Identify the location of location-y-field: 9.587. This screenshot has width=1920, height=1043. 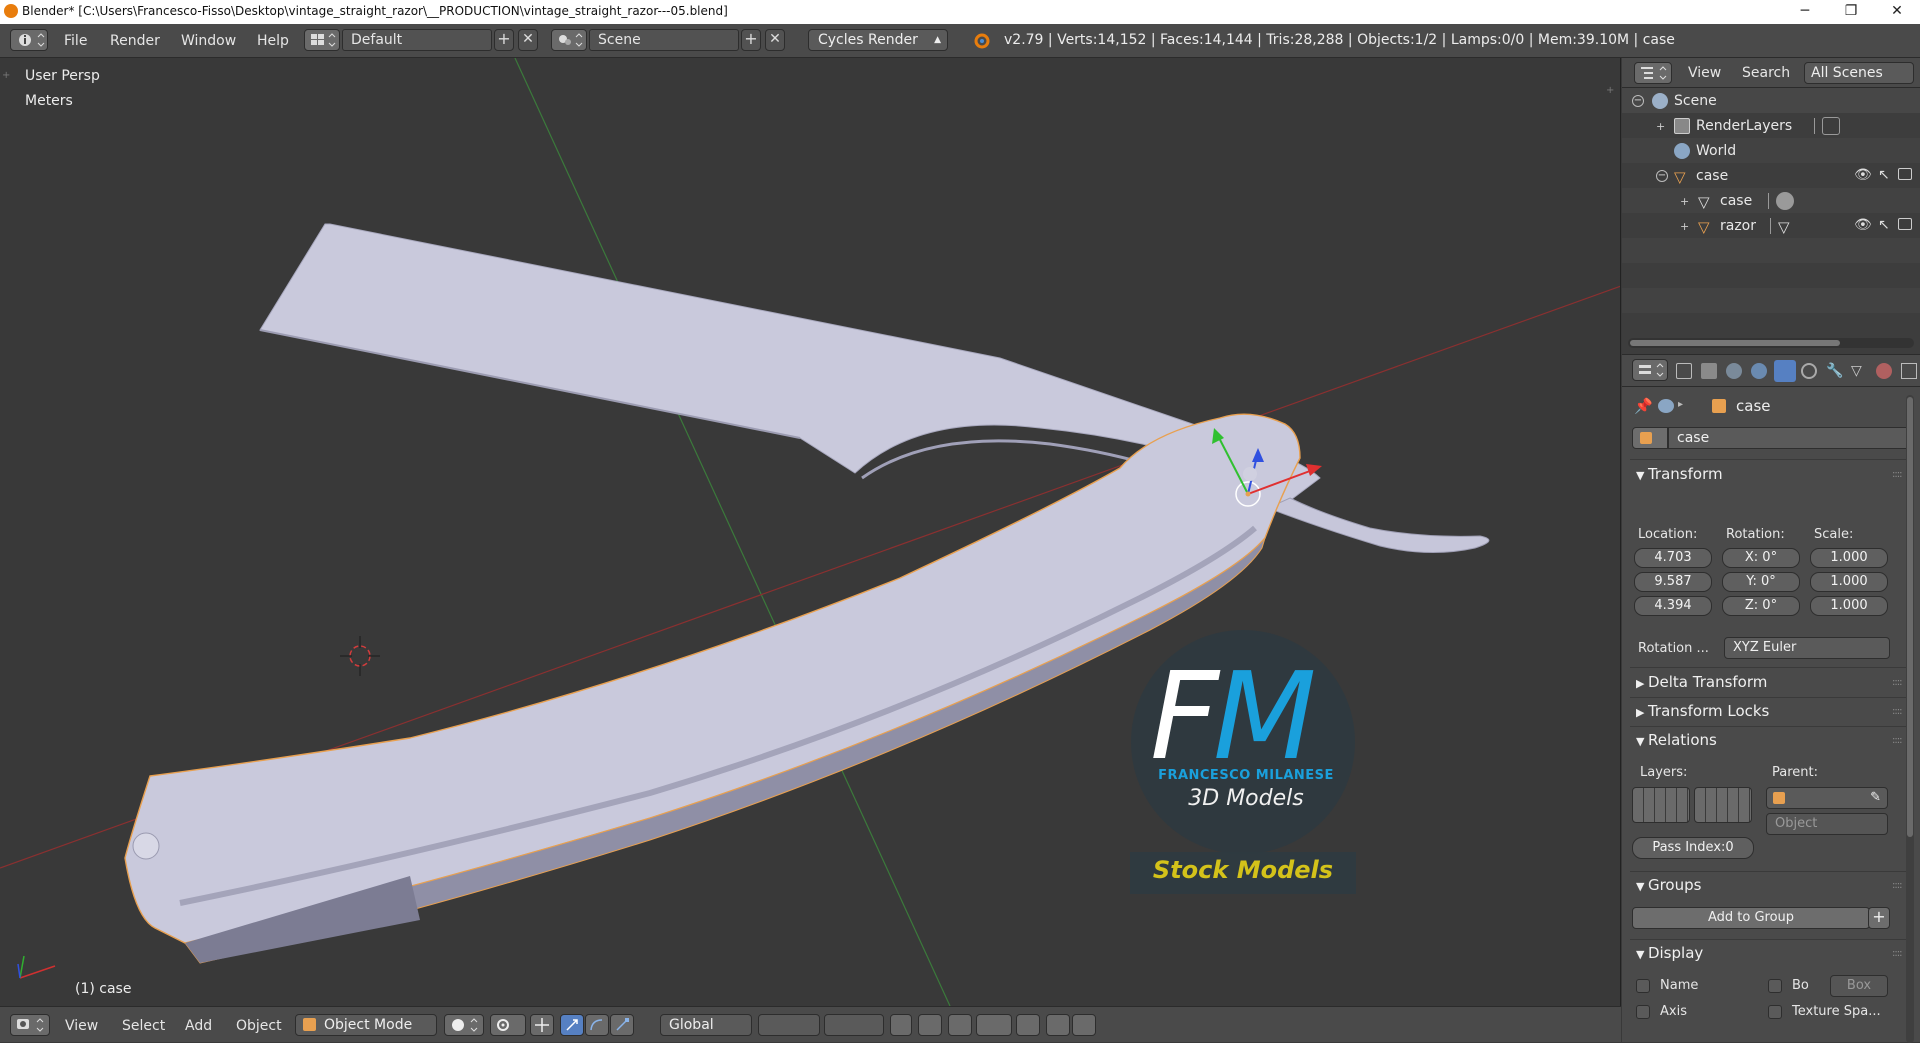
(1673, 582).